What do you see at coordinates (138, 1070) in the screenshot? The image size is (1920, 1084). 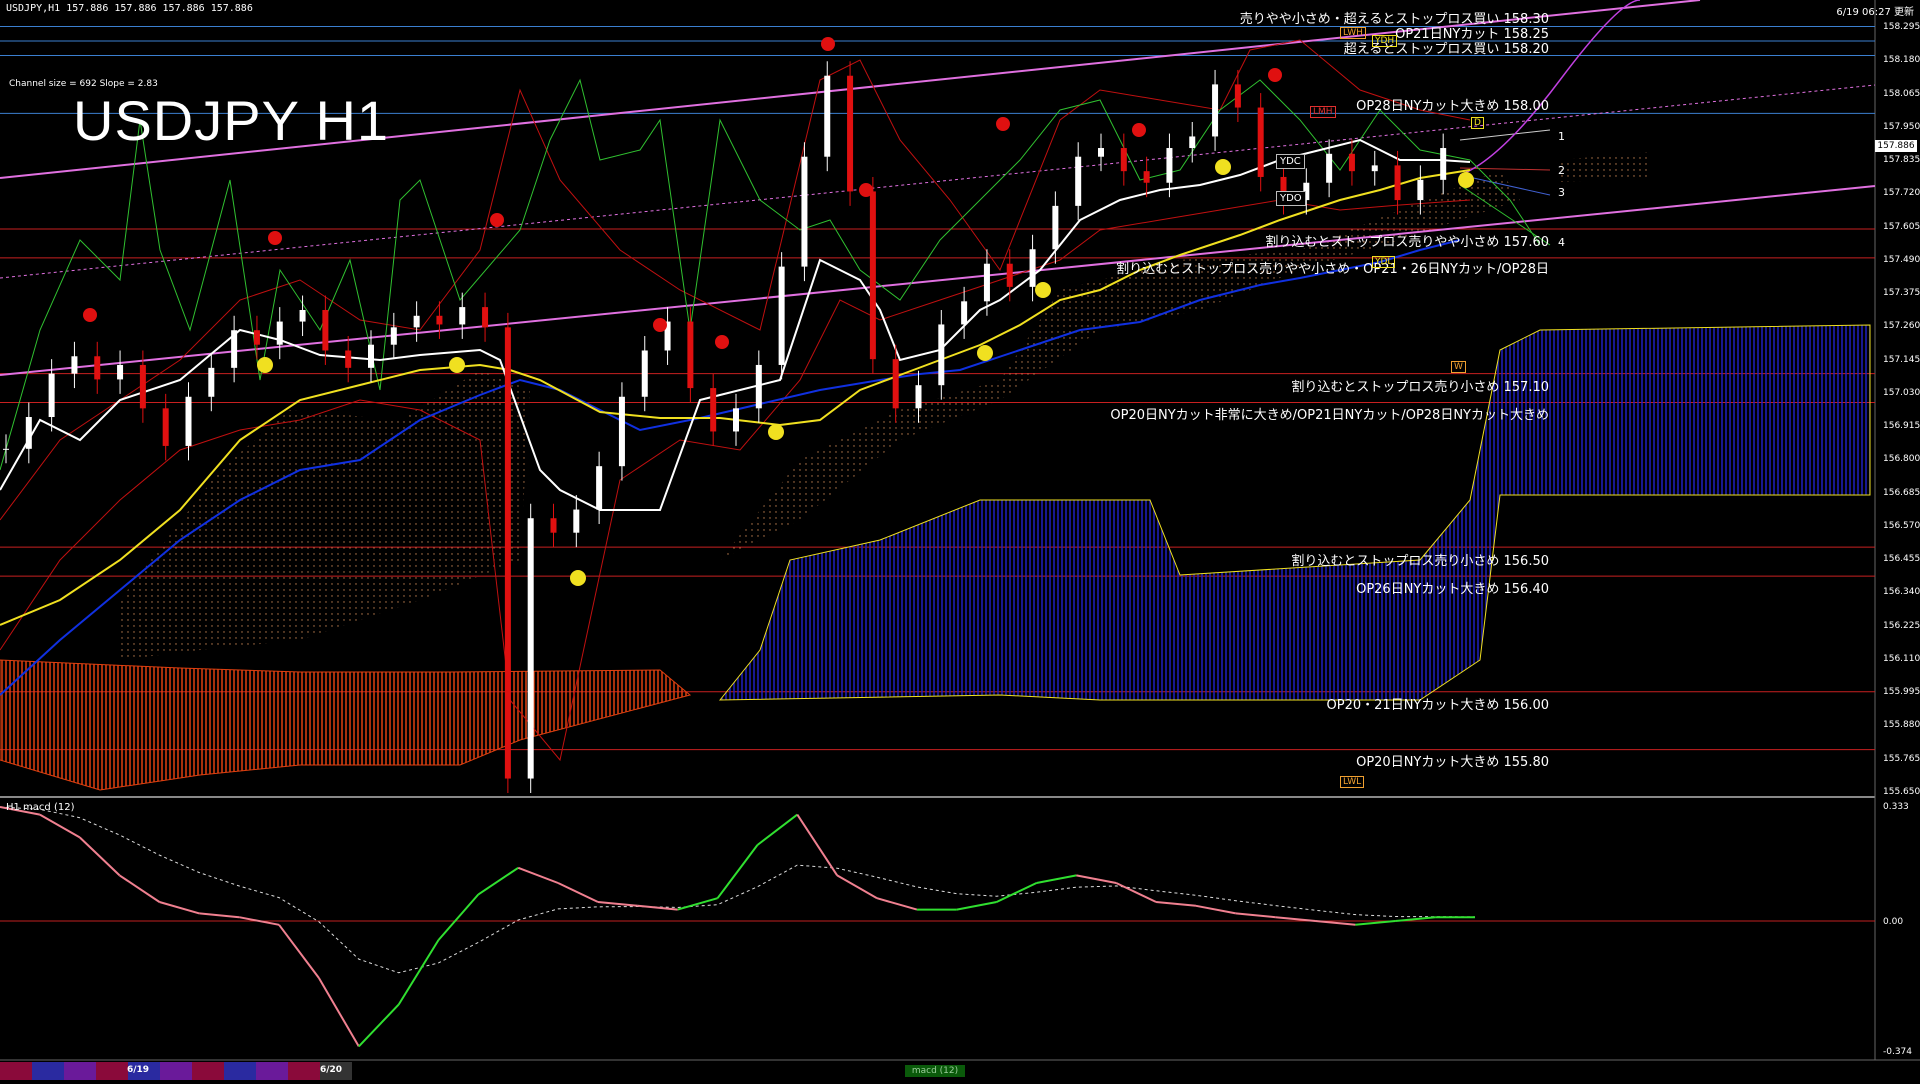 I see `date-label: 6/19` at bounding box center [138, 1070].